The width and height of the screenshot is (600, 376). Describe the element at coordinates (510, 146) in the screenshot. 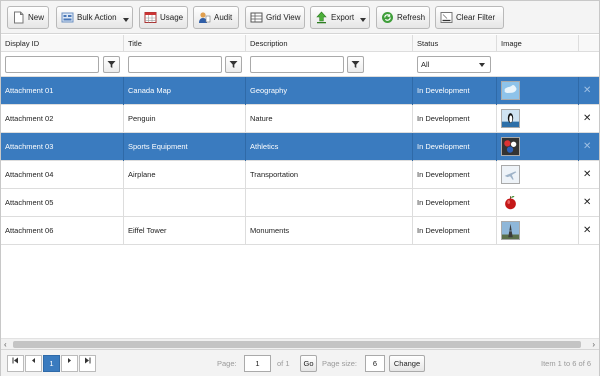

I see `sports-thumbnail` at that location.